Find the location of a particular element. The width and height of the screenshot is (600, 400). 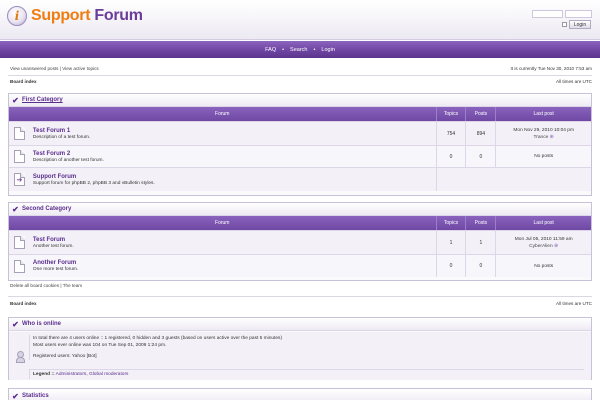

link-the-team: The team is located at coordinates (72, 285).